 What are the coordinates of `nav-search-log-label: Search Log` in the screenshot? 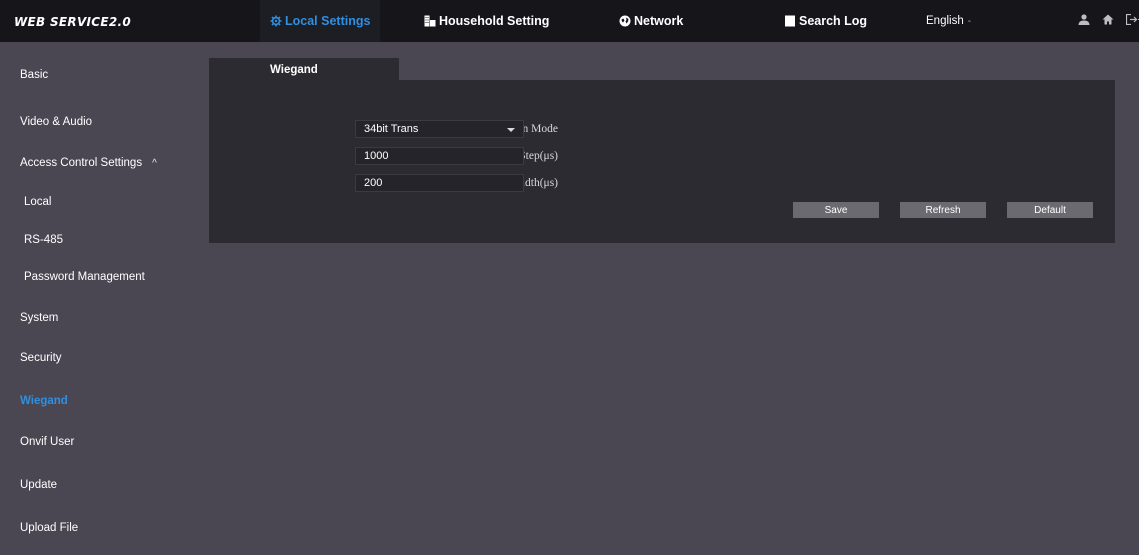 It's located at (833, 21).